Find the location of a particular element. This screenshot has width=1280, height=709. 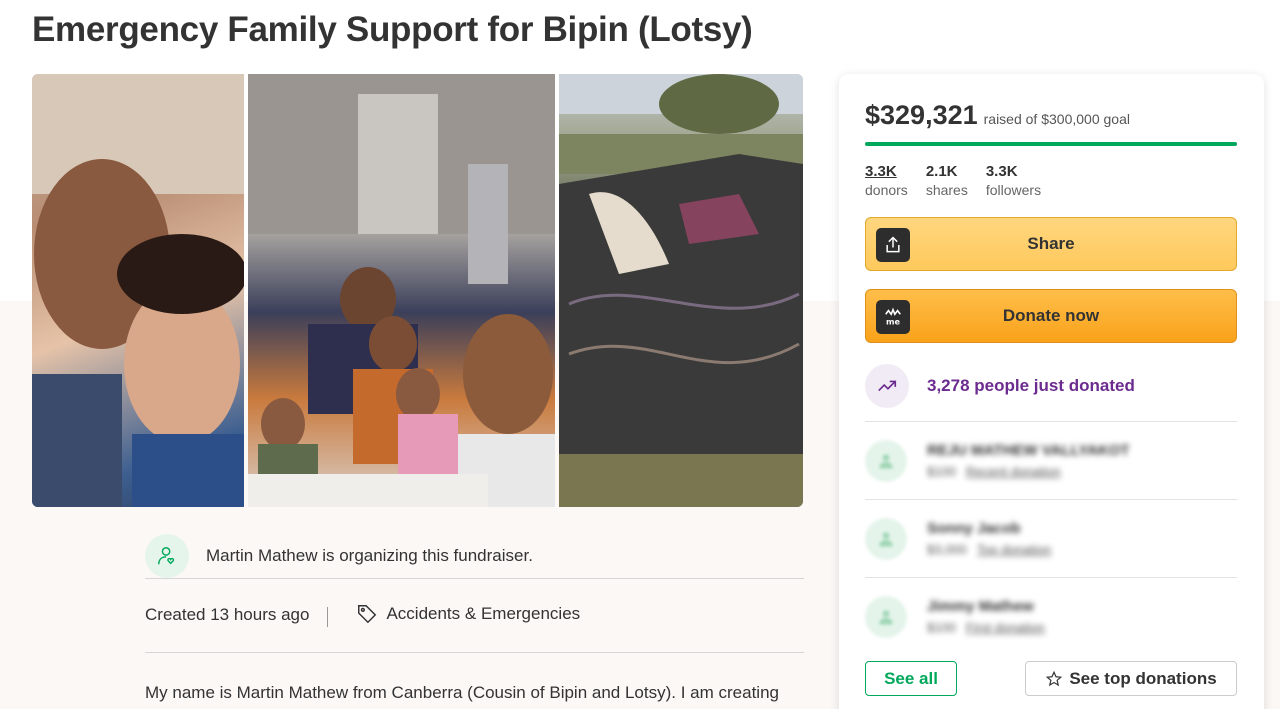

see-all-button: See all is located at coordinates (911, 678).